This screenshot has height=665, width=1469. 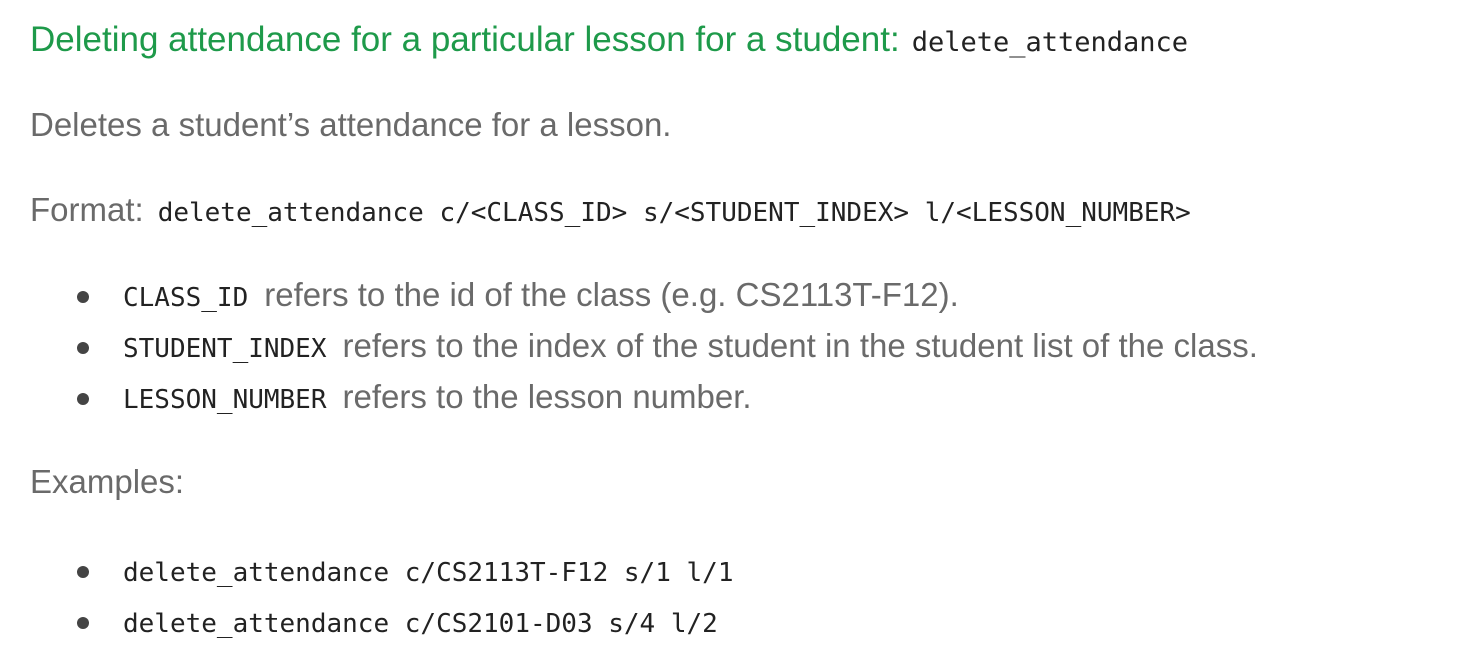 What do you see at coordinates (225, 400) in the screenshot?
I see `parameter-name: LESSON_NUMBER` at bounding box center [225, 400].